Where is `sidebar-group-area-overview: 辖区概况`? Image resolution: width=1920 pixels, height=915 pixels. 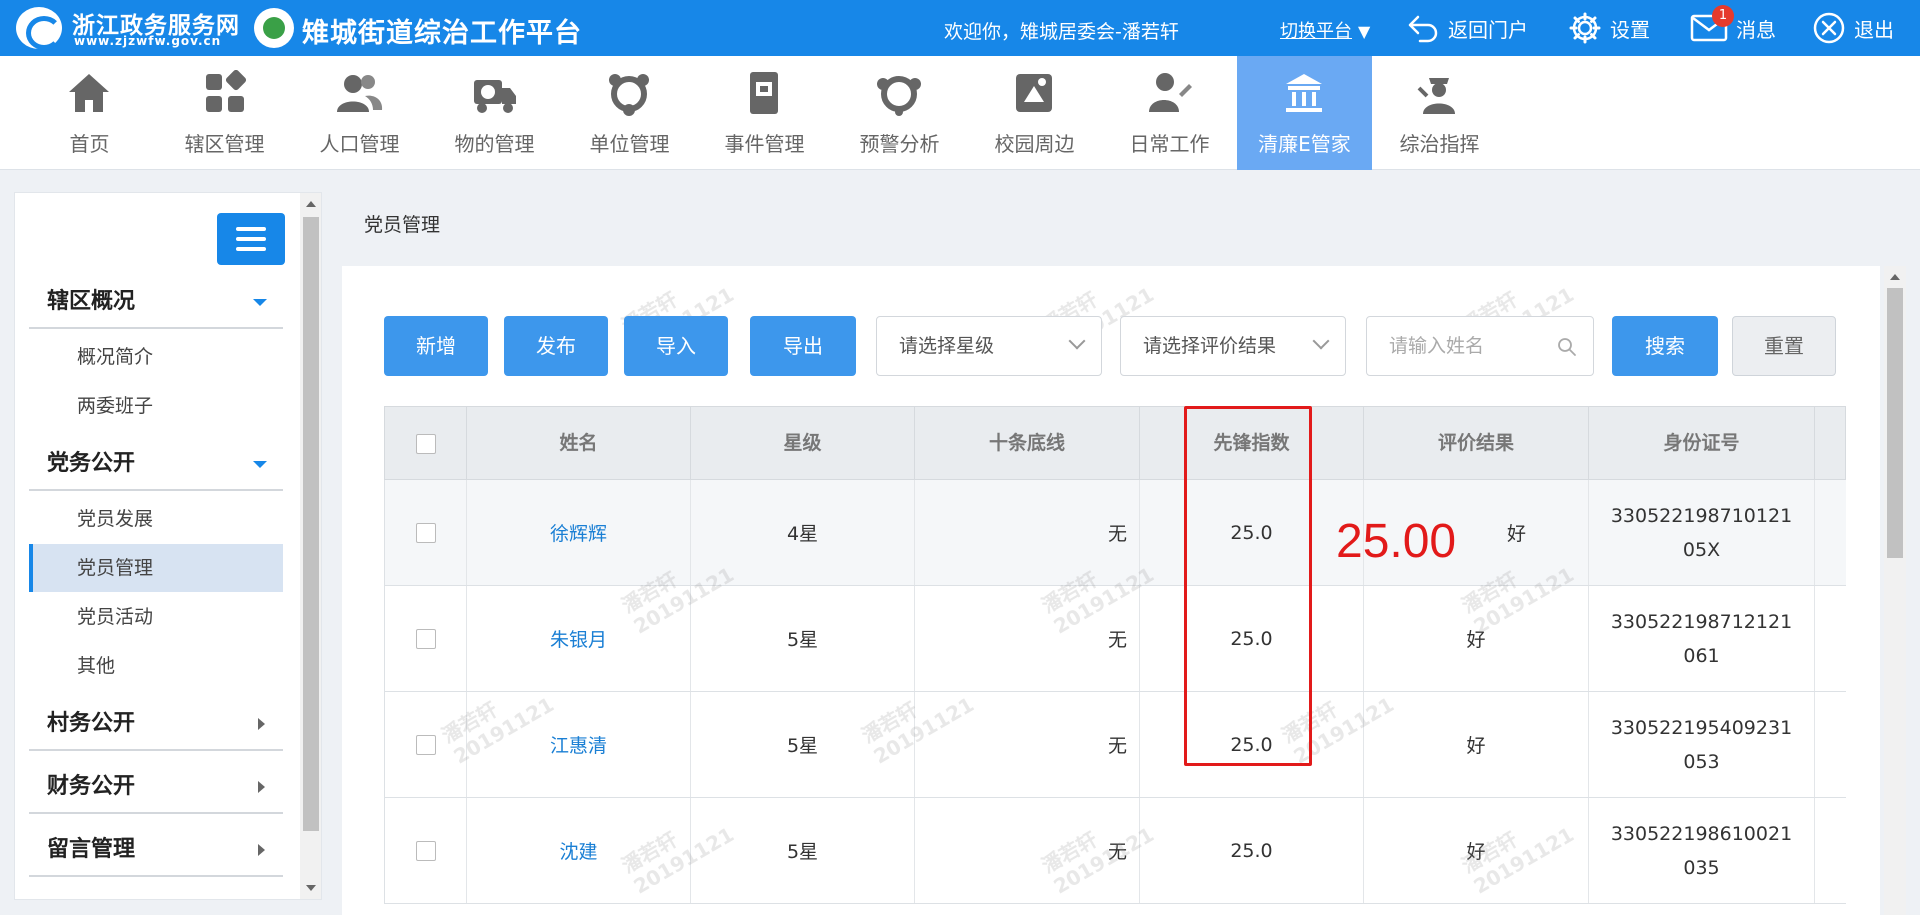 sidebar-group-area-overview: 辖区概况 is located at coordinates (156, 303).